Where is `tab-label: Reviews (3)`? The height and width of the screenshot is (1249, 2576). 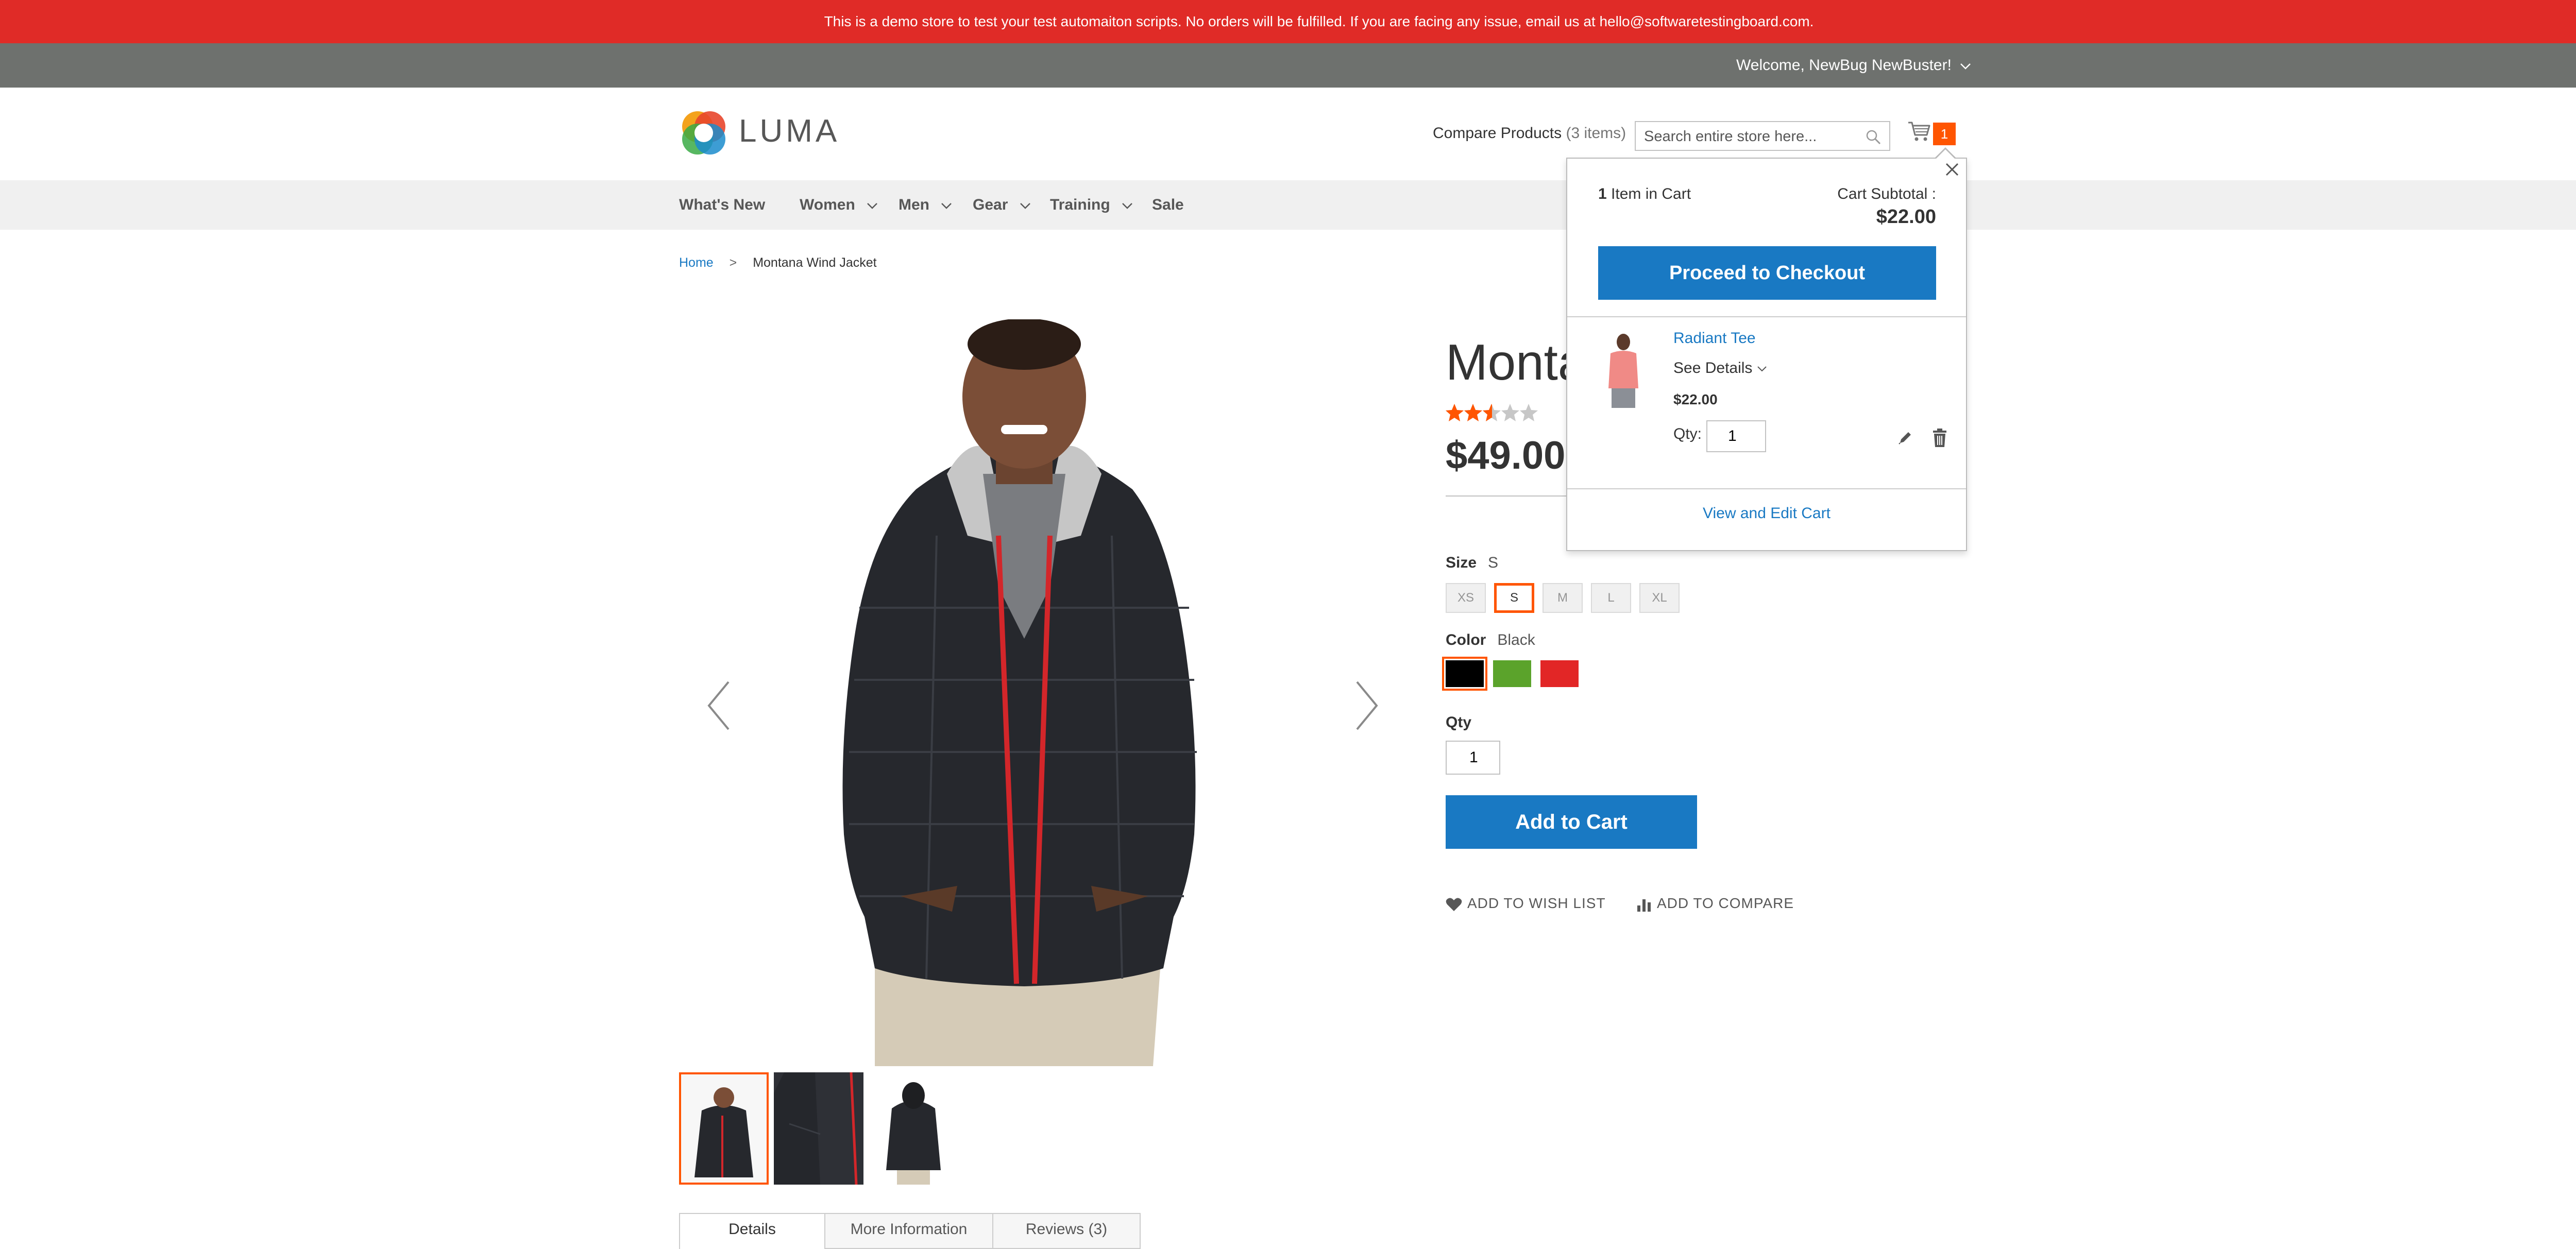 tab-label: Reviews (3) is located at coordinates (1066, 1229).